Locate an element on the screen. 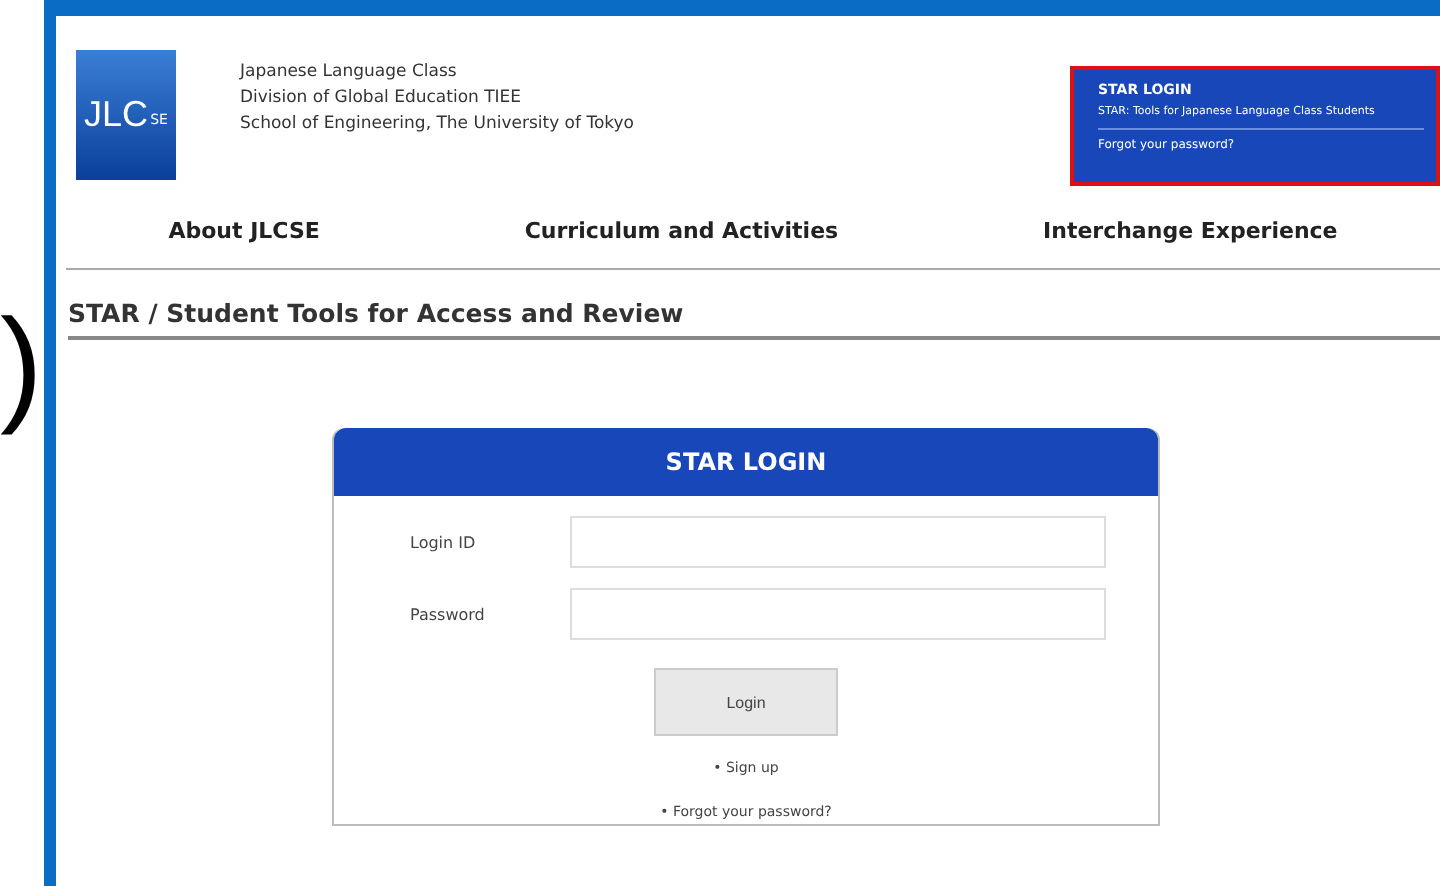  nav-link: About JLCSE is located at coordinates (244, 230).